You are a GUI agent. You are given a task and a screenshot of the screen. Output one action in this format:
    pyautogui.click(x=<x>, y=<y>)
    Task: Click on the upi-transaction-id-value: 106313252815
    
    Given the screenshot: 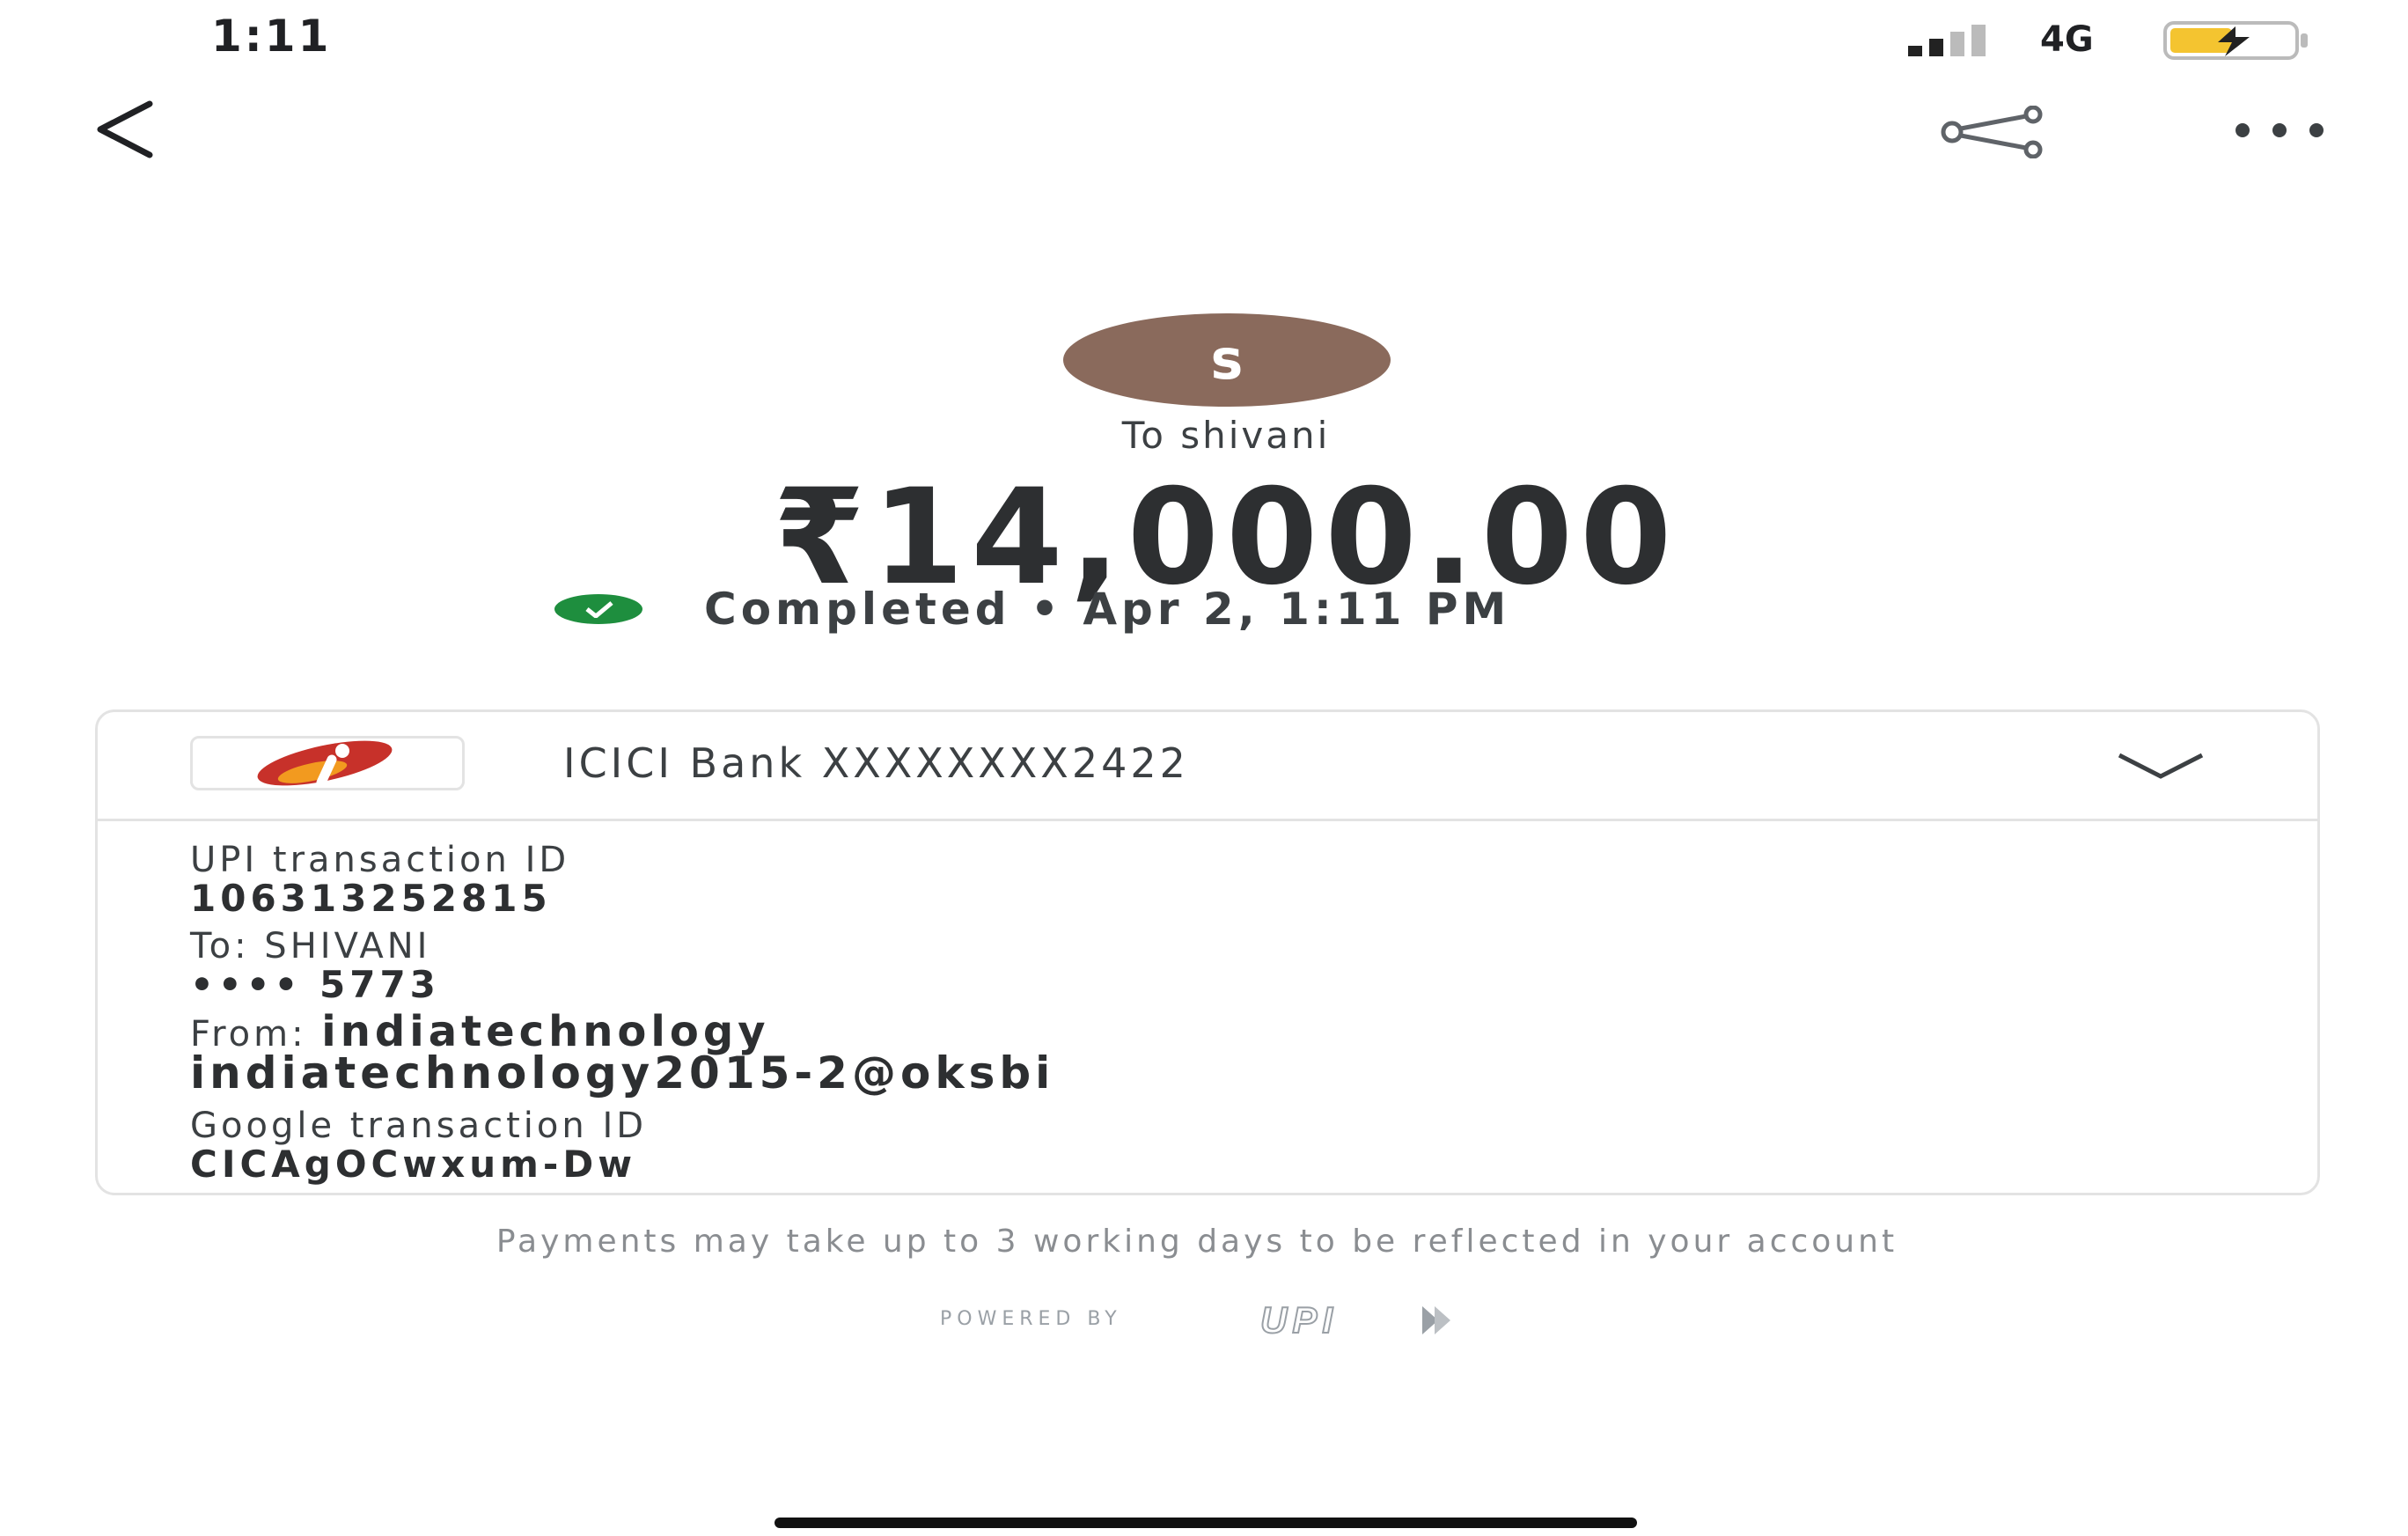 What is the action you would take?
    pyautogui.click(x=371, y=898)
    